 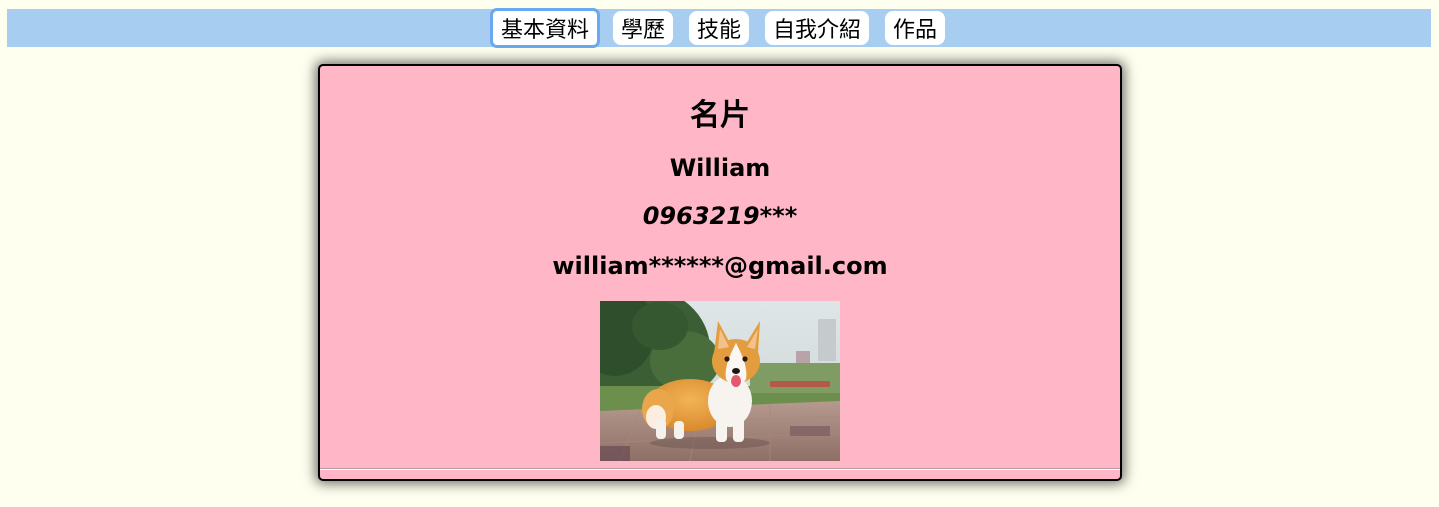 I want to click on top-nav-bar: 基本資料 學歷 技能 自我介紹 作品, so click(x=719, y=28).